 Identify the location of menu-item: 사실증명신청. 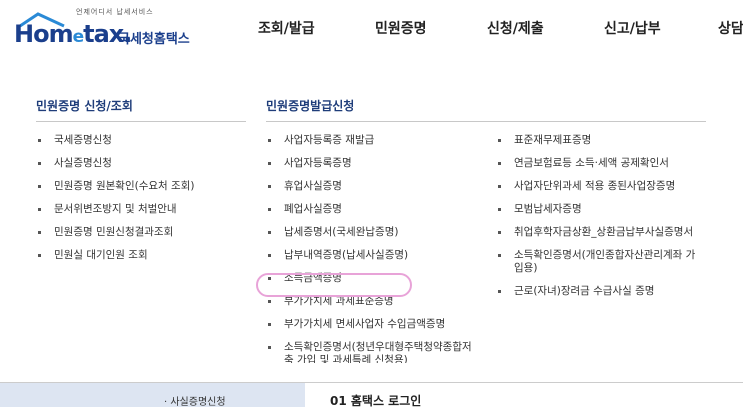
(143, 163).